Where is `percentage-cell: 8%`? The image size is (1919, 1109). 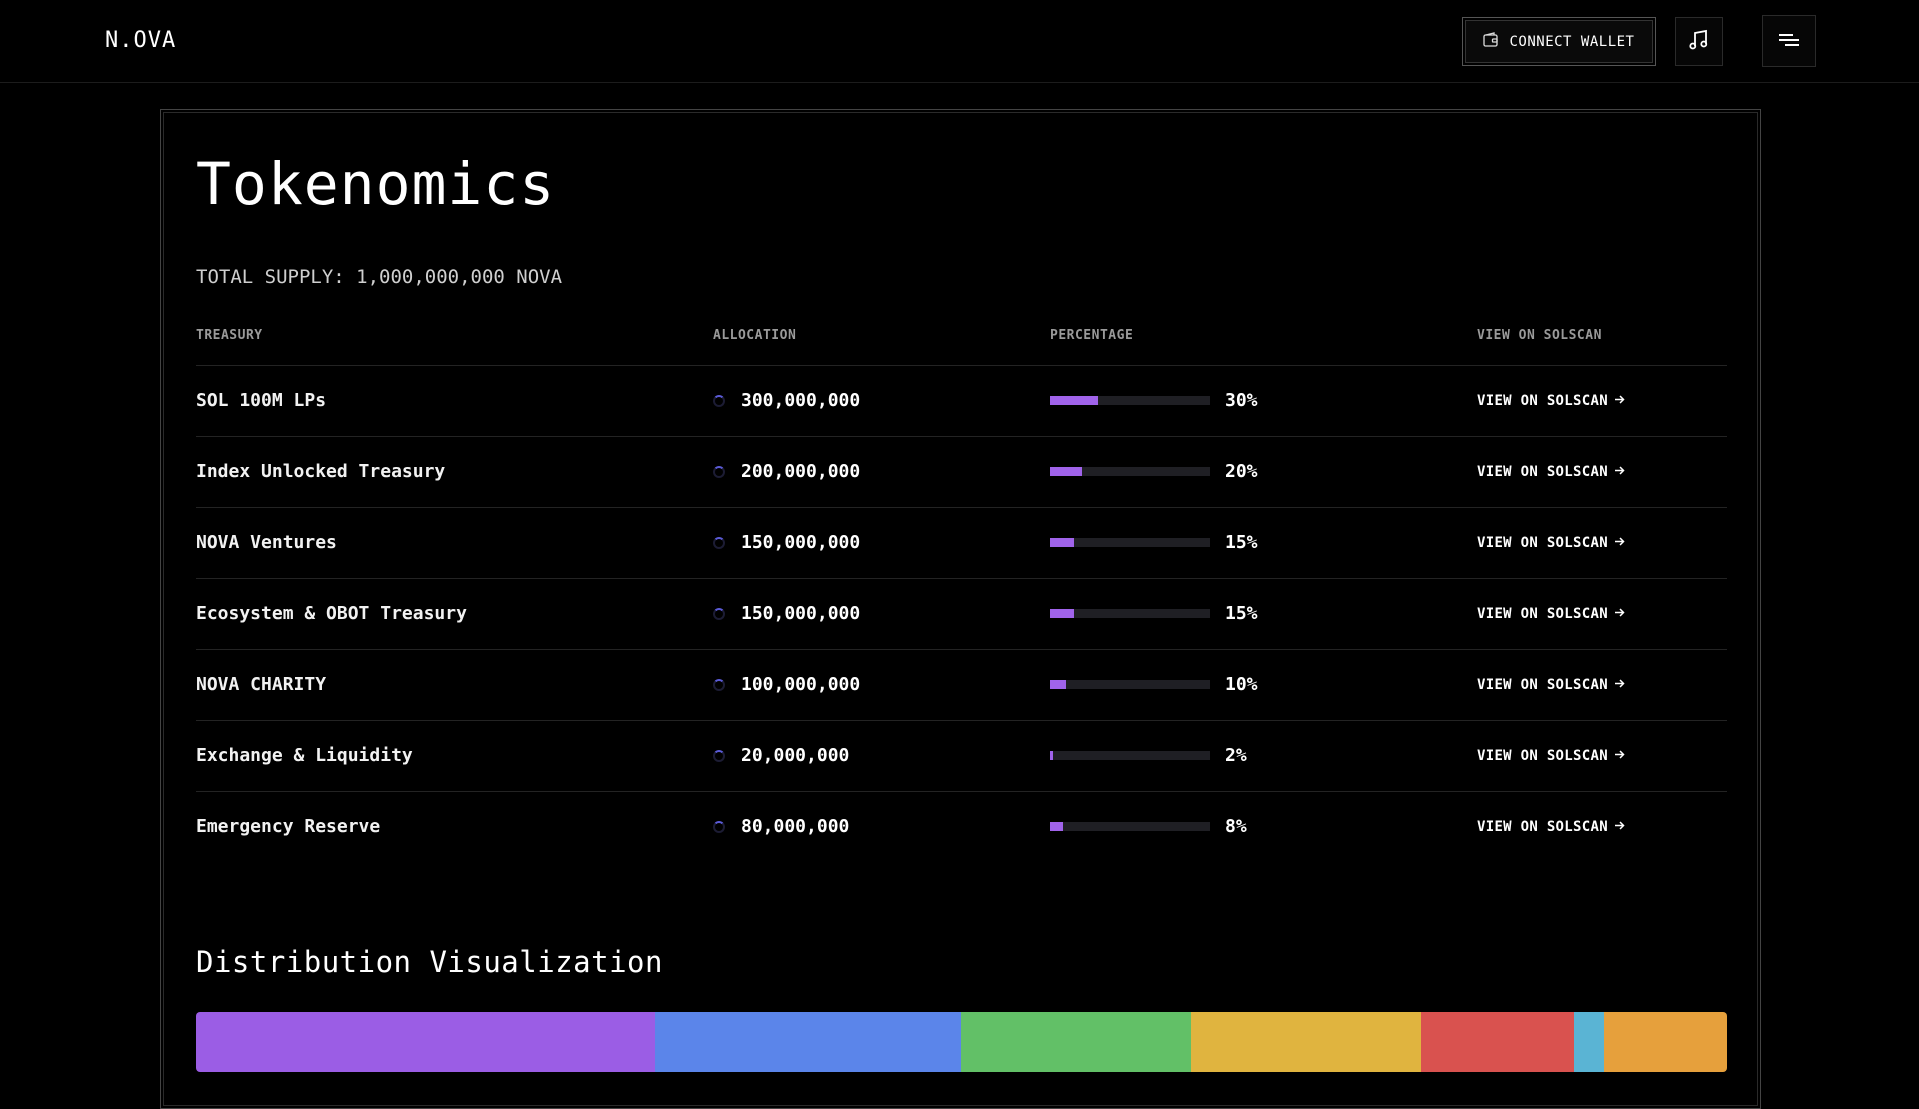
percentage-cell: 8% is located at coordinates (1148, 826).